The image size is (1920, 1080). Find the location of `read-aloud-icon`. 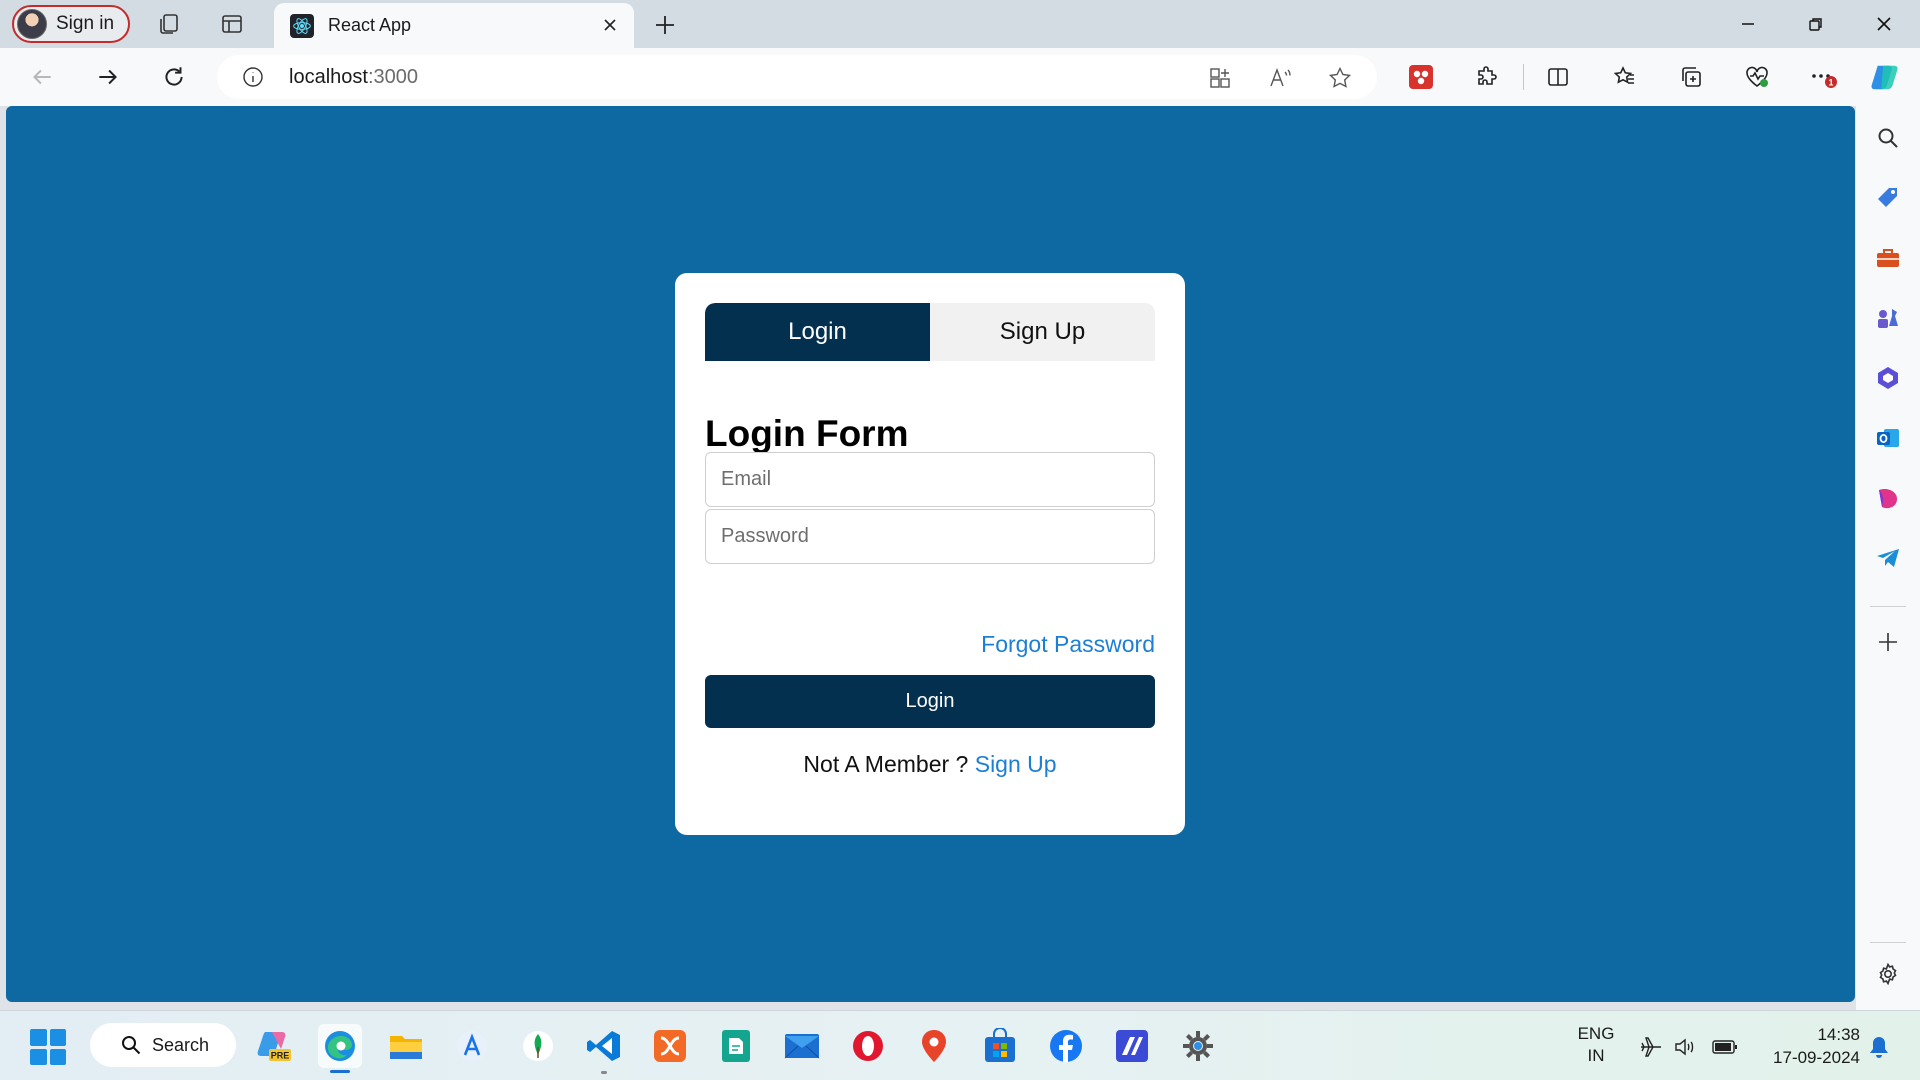

read-aloud-icon is located at coordinates (1280, 78).